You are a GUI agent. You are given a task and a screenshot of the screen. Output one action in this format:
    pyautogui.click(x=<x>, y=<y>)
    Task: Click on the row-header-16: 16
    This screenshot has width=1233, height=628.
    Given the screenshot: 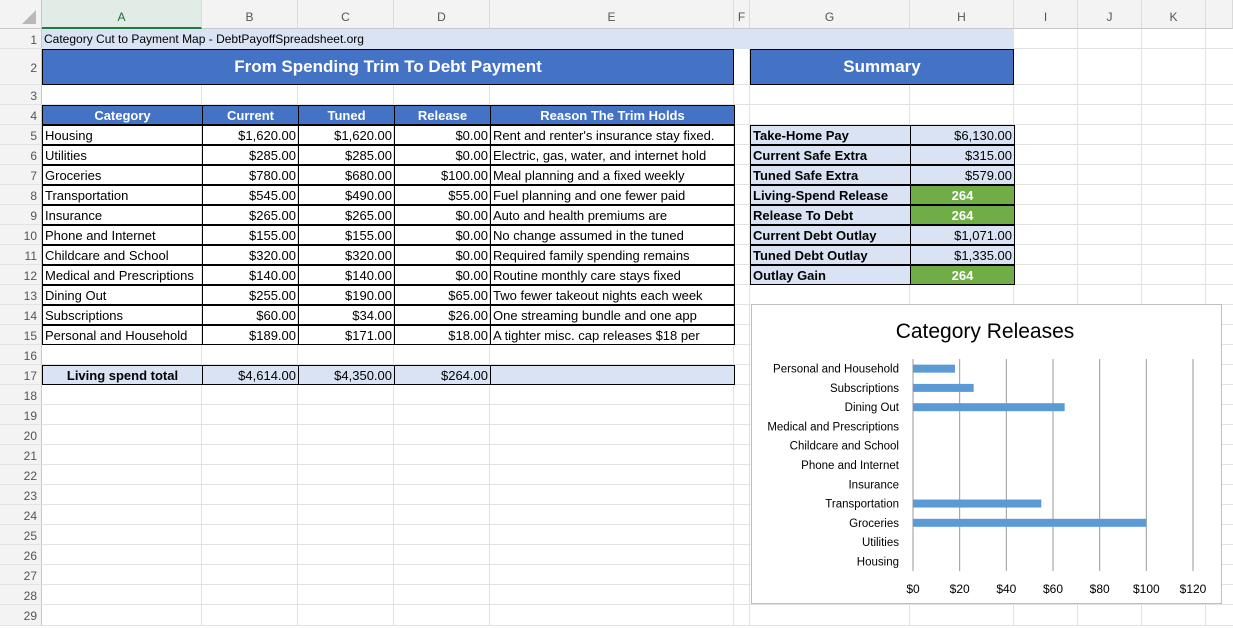 What is the action you would take?
    pyautogui.click(x=21, y=355)
    